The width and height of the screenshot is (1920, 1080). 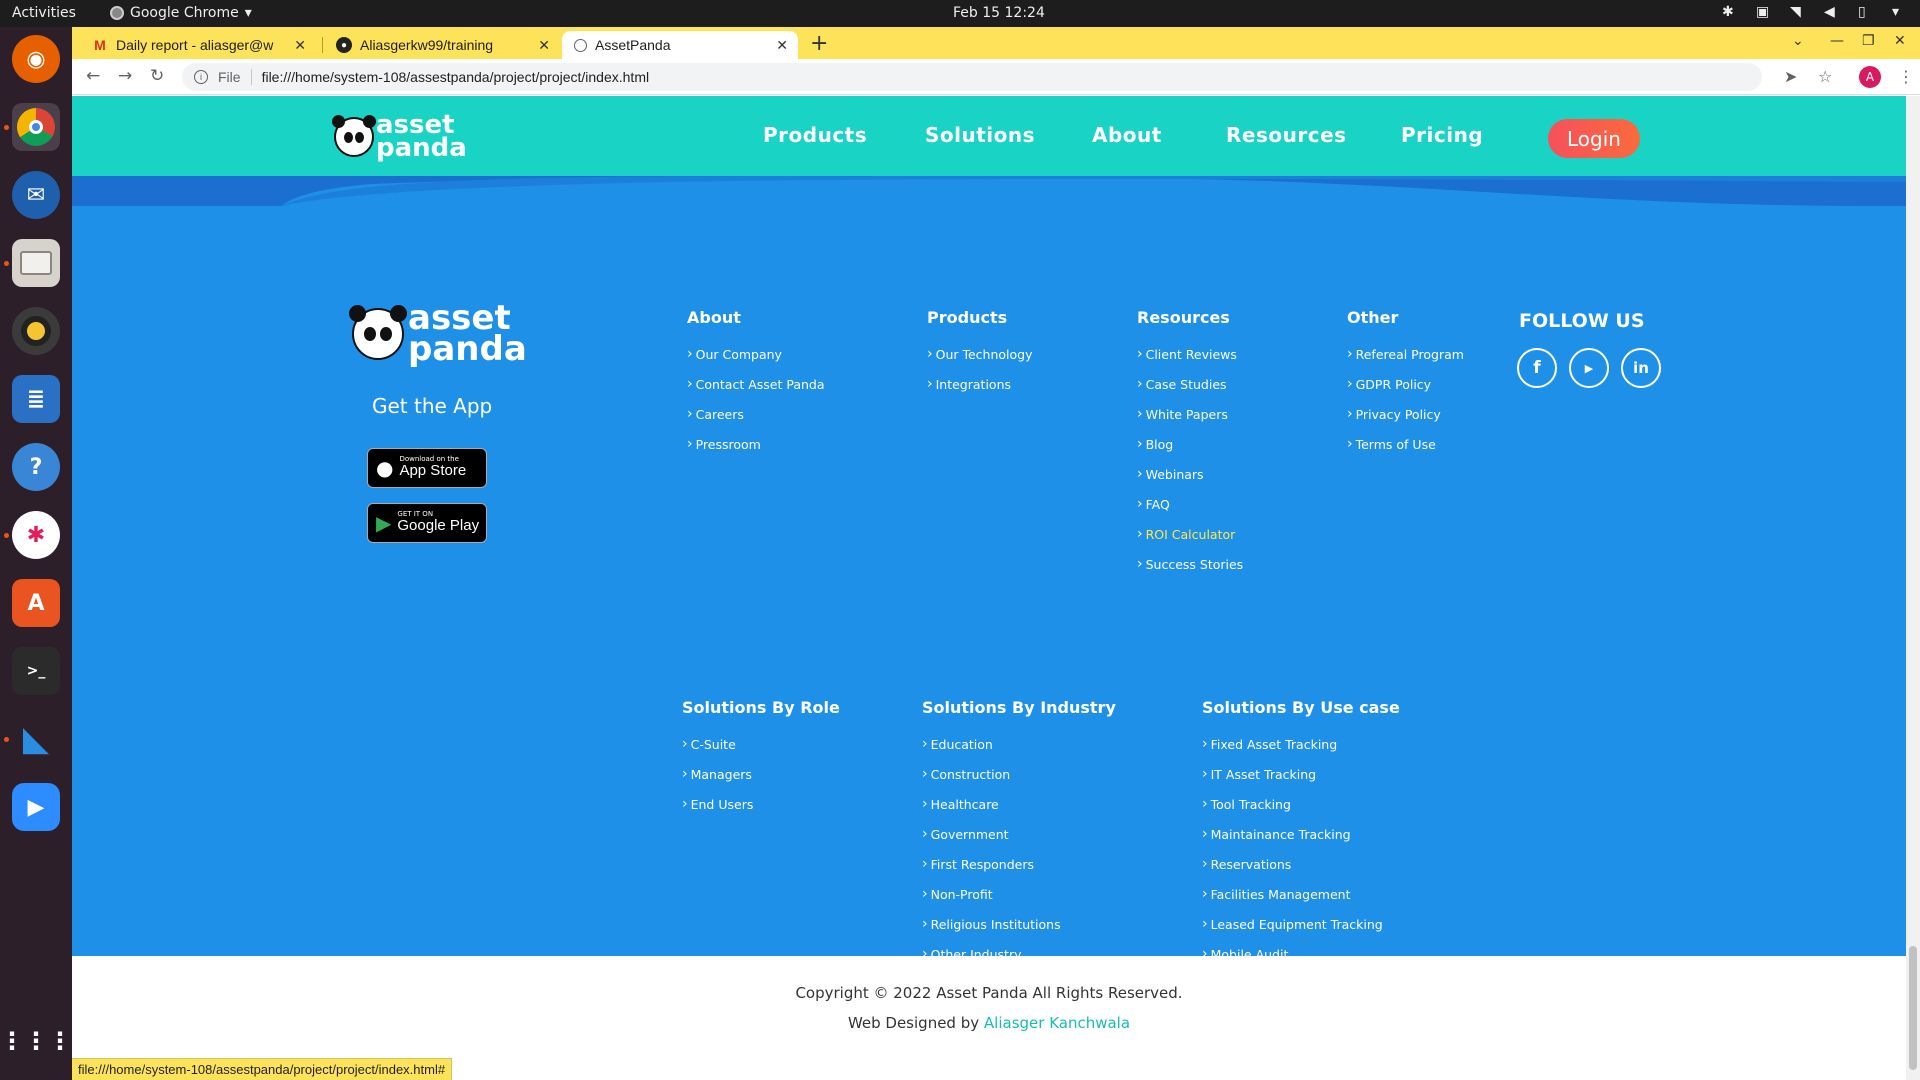 What do you see at coordinates (198, 45) in the screenshot?
I see `tab-gmail: M Daily report - aliasger@w ✕` at bounding box center [198, 45].